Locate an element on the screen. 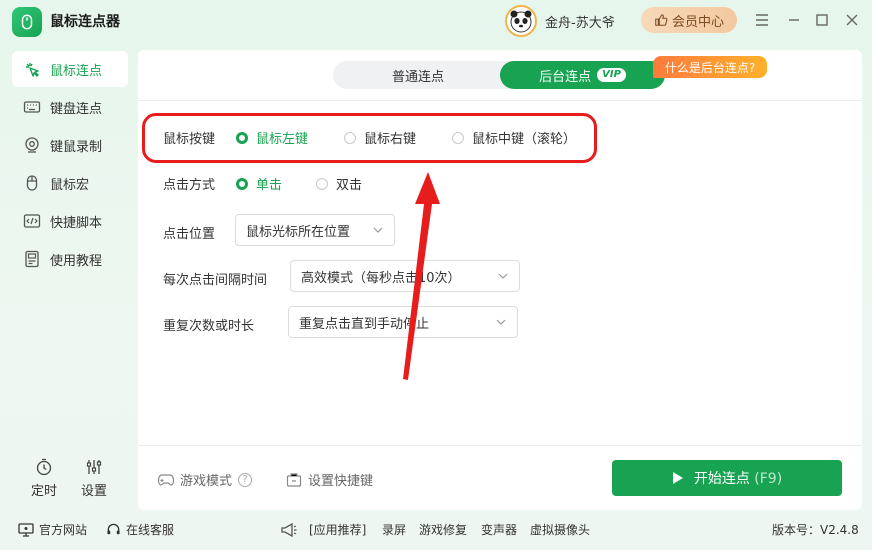 Image resolution: width=872 pixels, height=550 pixels. start-label: 开始连点 is located at coordinates (721, 479).